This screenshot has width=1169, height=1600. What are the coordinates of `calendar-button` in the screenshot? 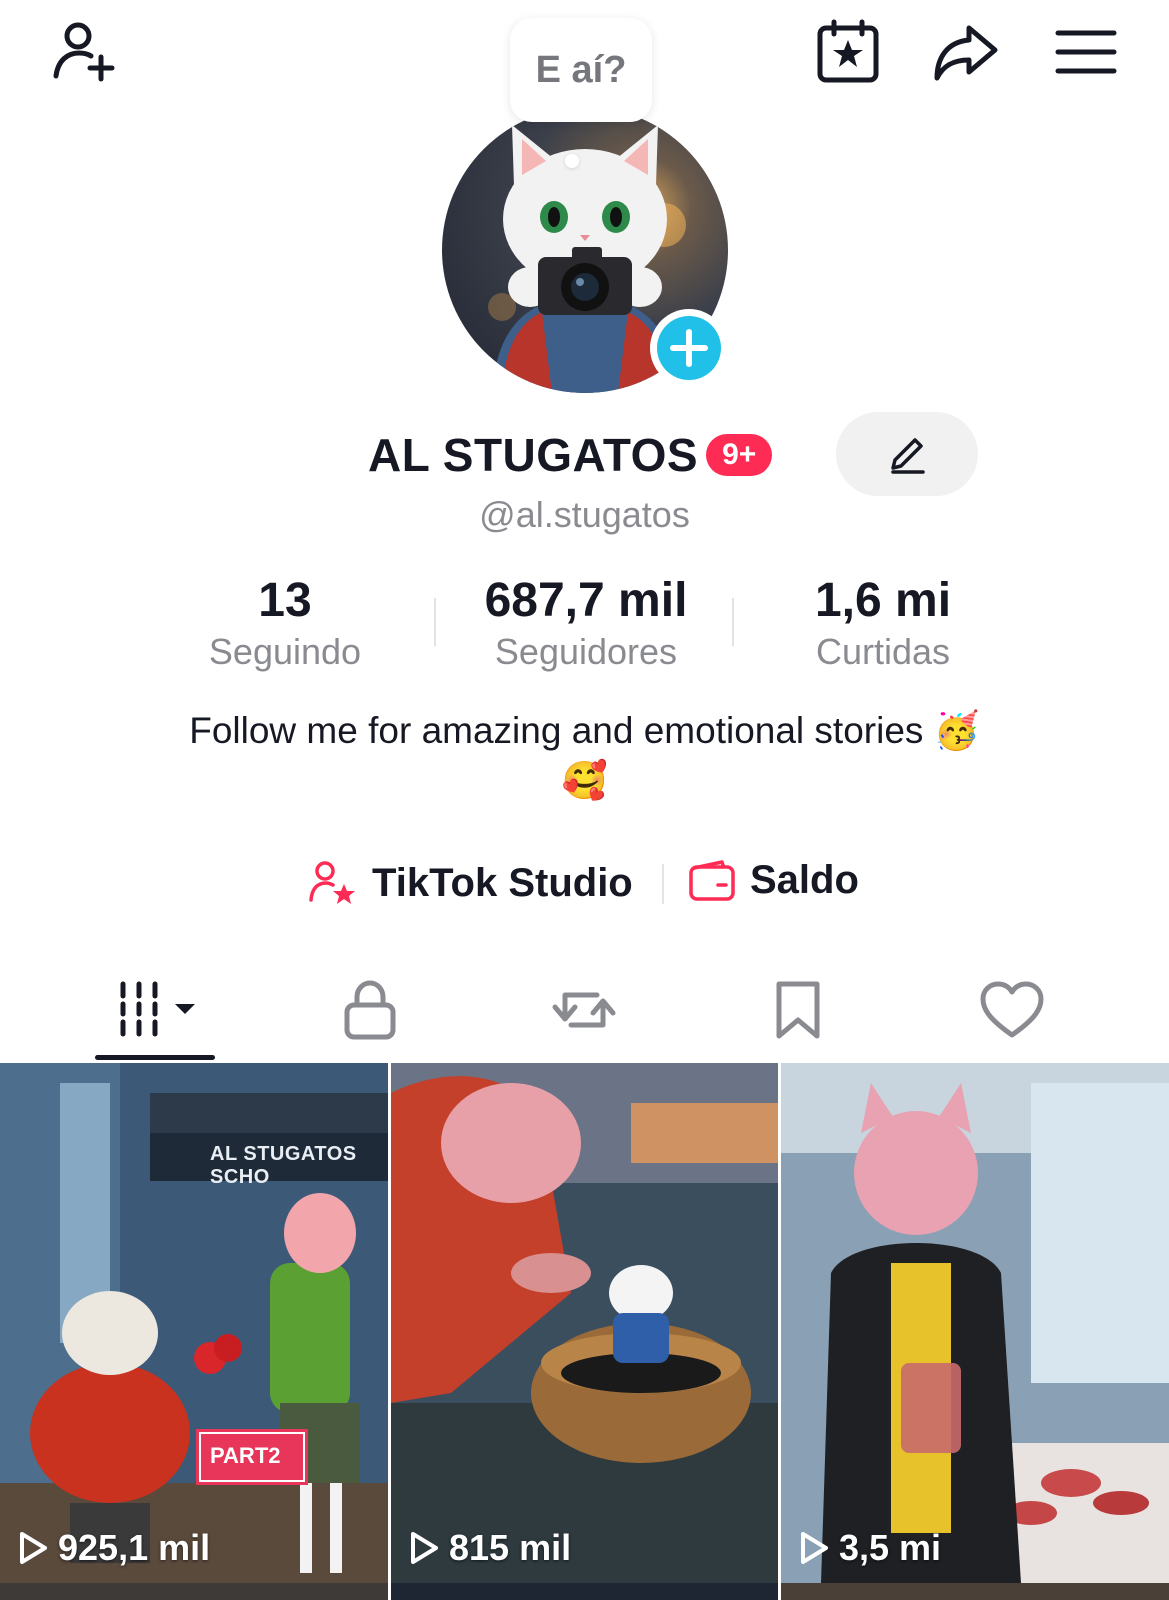 It's located at (848, 52).